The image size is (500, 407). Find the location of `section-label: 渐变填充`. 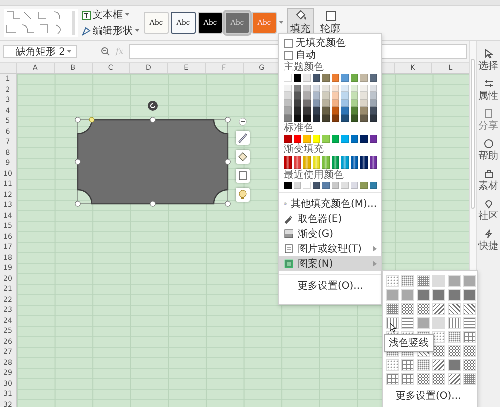

section-label: 渐变填充 is located at coordinates (304, 150).